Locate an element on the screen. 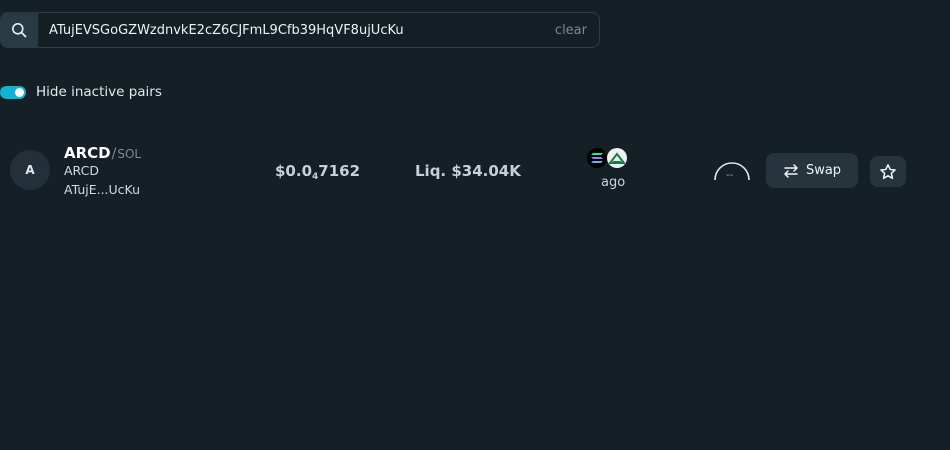 The width and height of the screenshot is (950, 450). price-prefix: $0.0 is located at coordinates (294, 171).